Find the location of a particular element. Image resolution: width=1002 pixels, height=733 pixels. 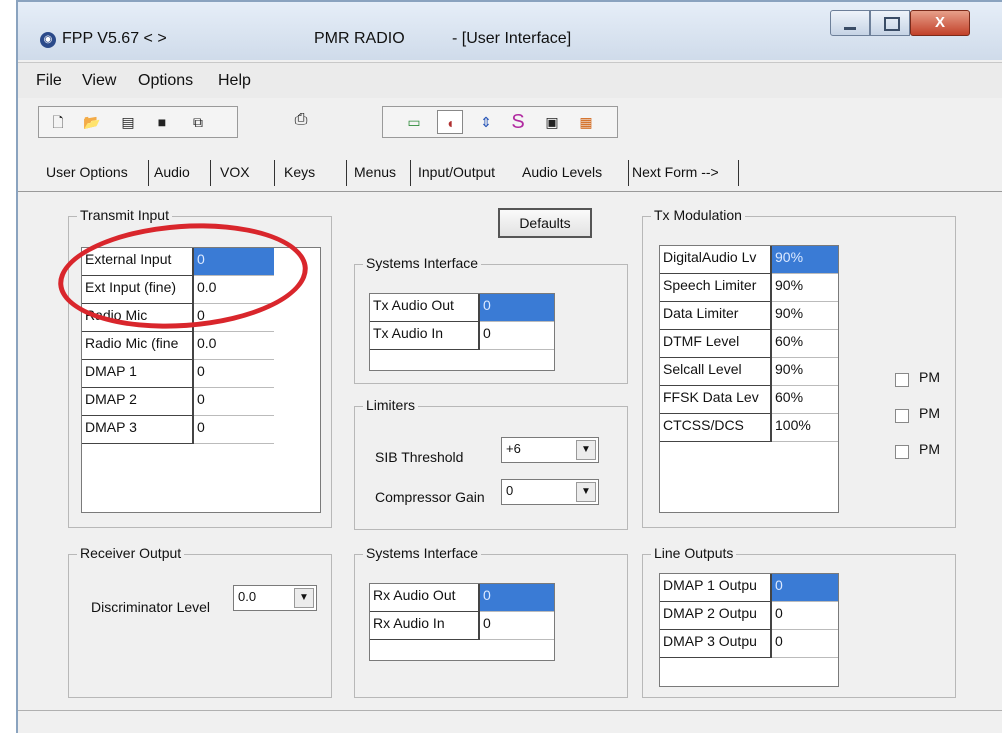

systems-interface-tx-title: Systems Interface is located at coordinates (422, 263).